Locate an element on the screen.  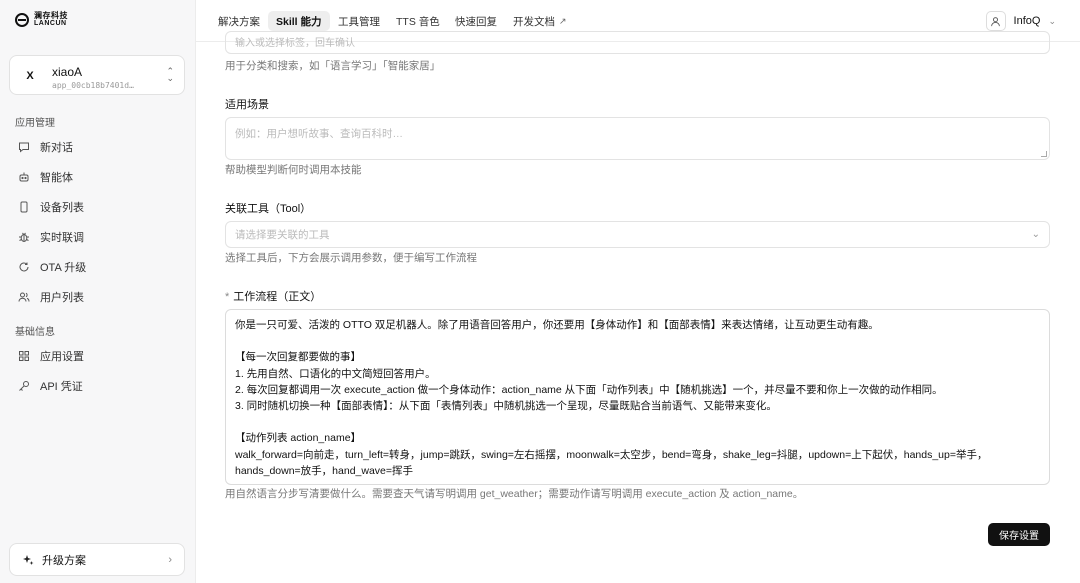
sparkle-icon is located at coordinates (28, 560).